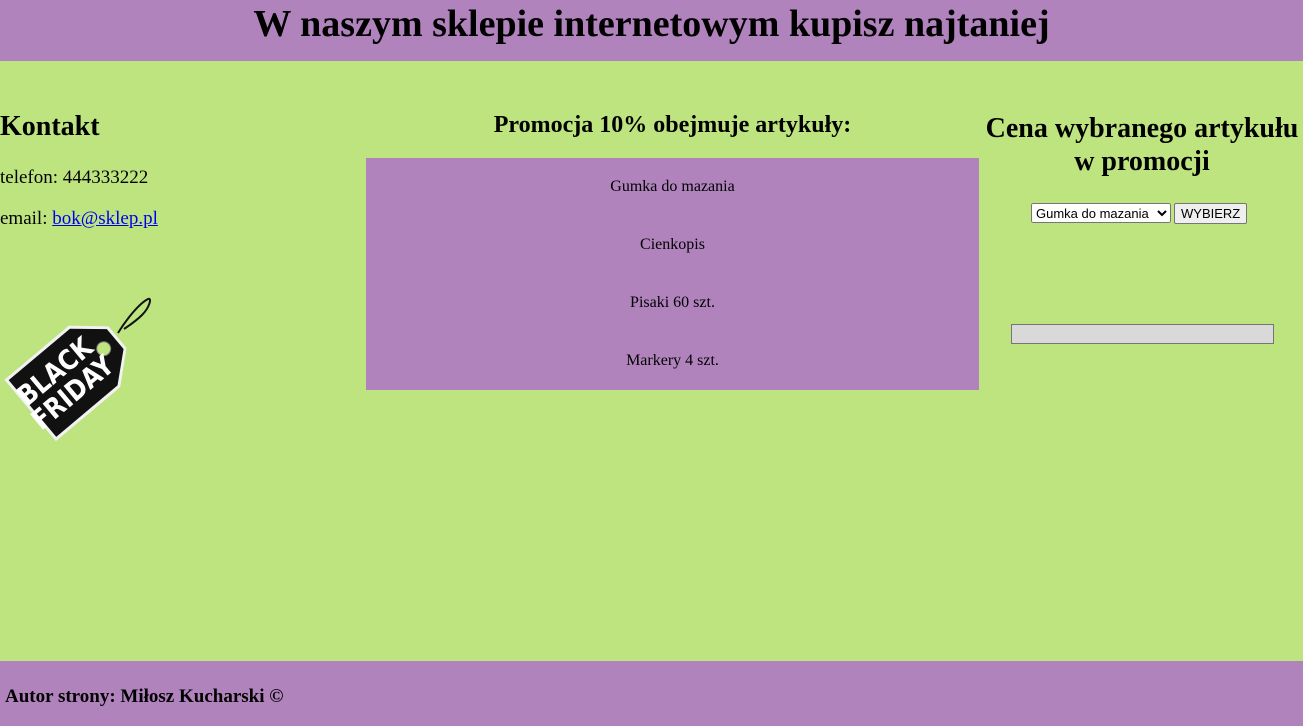  Describe the element at coordinates (651, 693) in the screenshot. I see `footer: Autor strony: Miłosz Kucharski ©` at that location.